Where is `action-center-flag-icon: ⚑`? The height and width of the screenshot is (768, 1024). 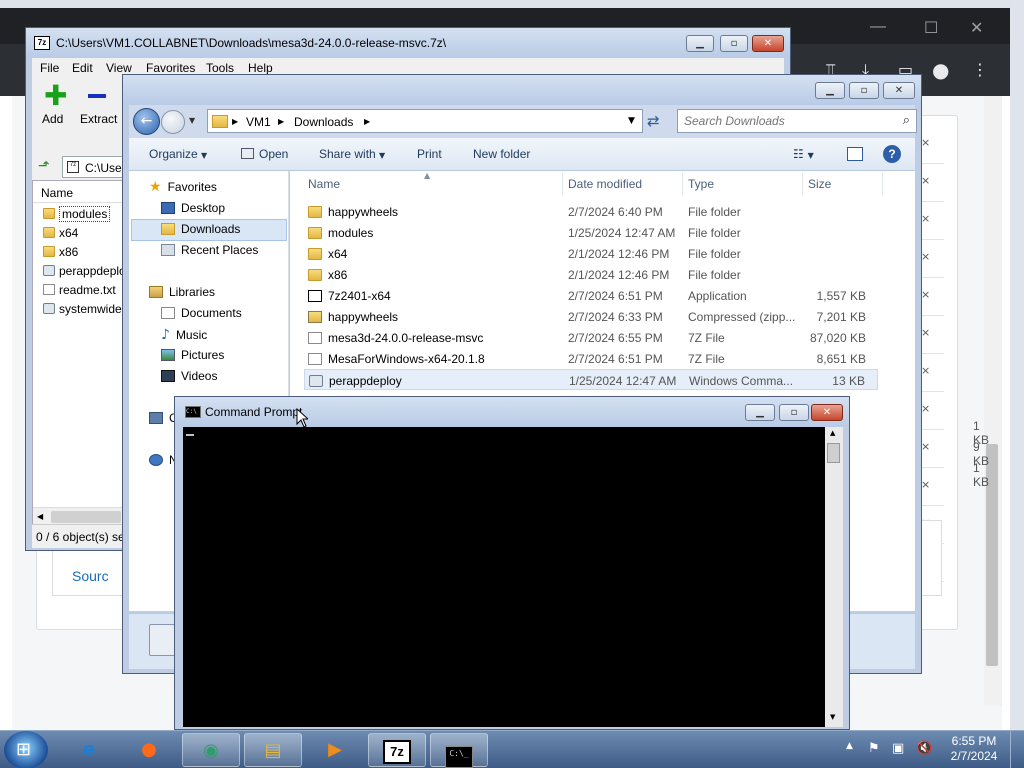
action-center-flag-icon: ⚑ is located at coordinates (874, 748).